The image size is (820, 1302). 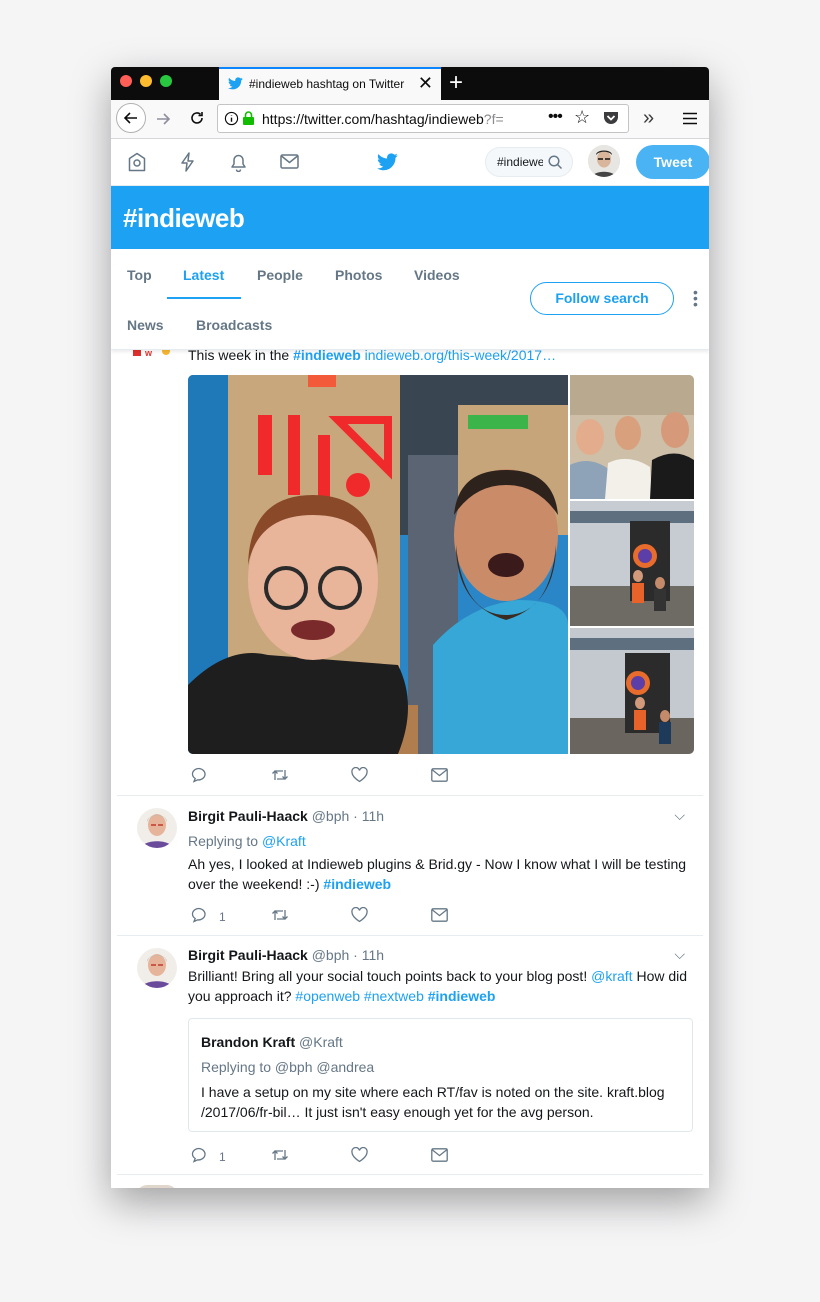 I want to click on info-icon, so click(x=231, y=118).